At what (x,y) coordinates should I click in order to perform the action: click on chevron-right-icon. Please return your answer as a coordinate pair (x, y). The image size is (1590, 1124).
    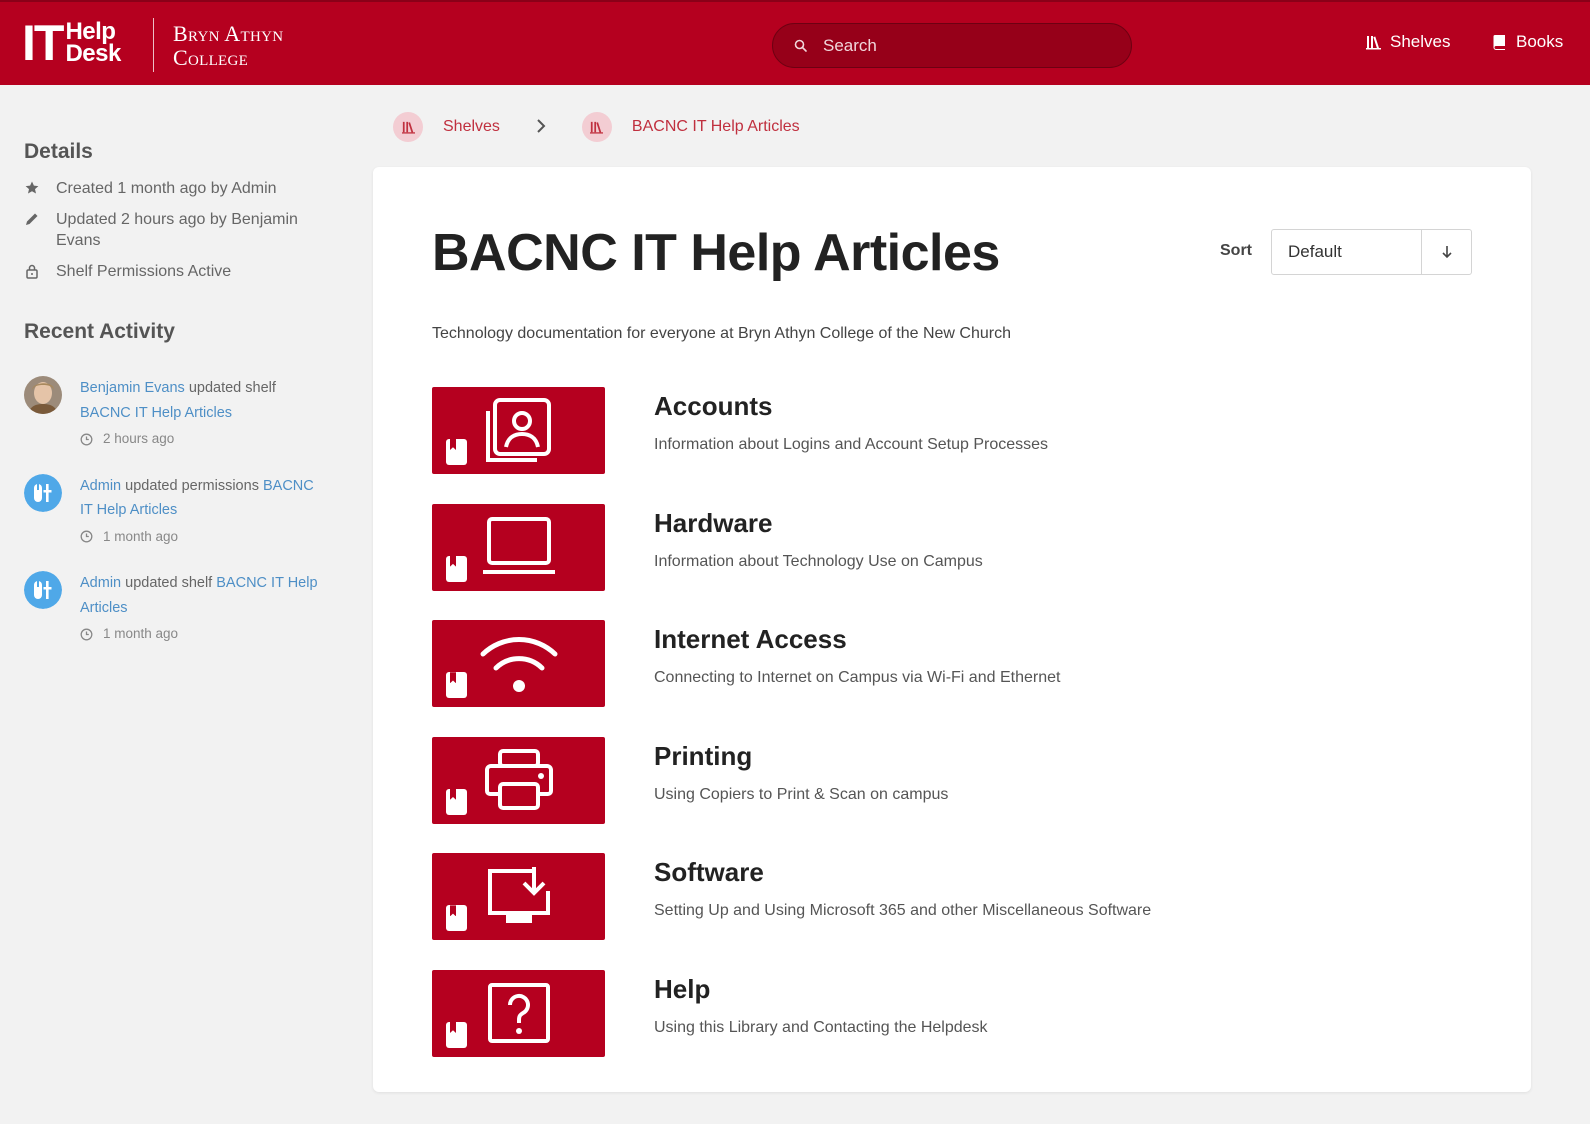
    Looking at the image, I should click on (541, 127).